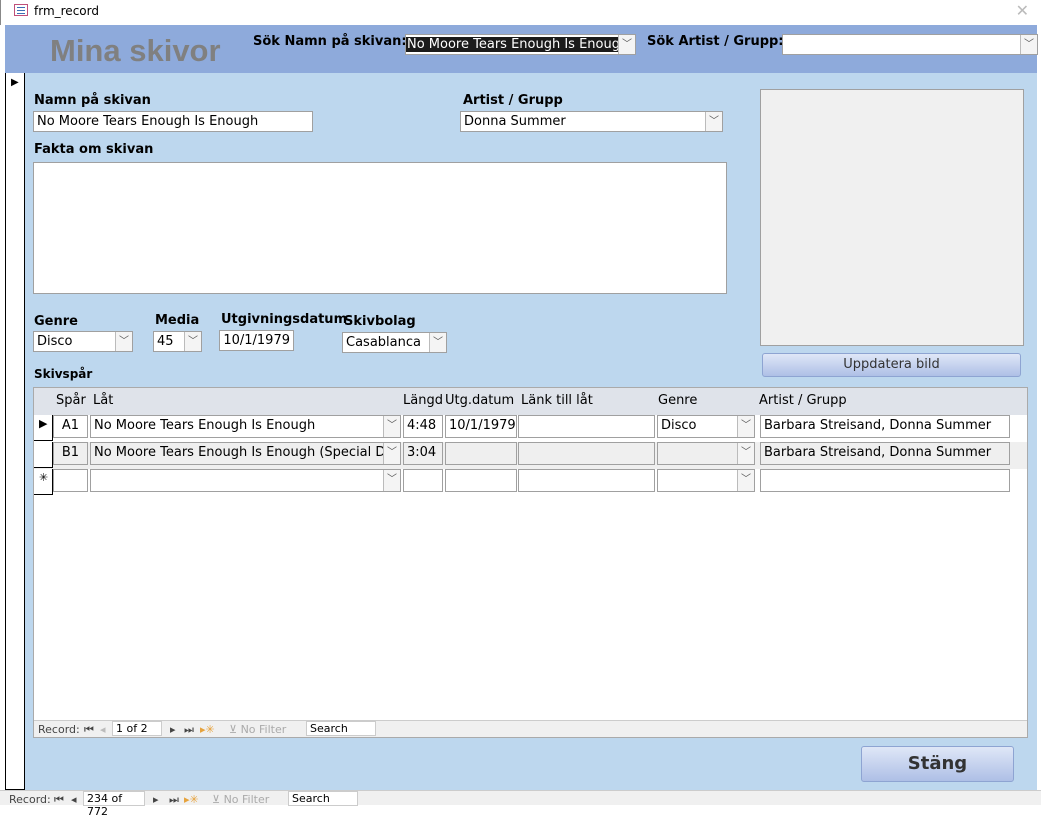 The height and width of the screenshot is (818, 1041). I want to click on song-cell: ﹀, so click(245, 480).